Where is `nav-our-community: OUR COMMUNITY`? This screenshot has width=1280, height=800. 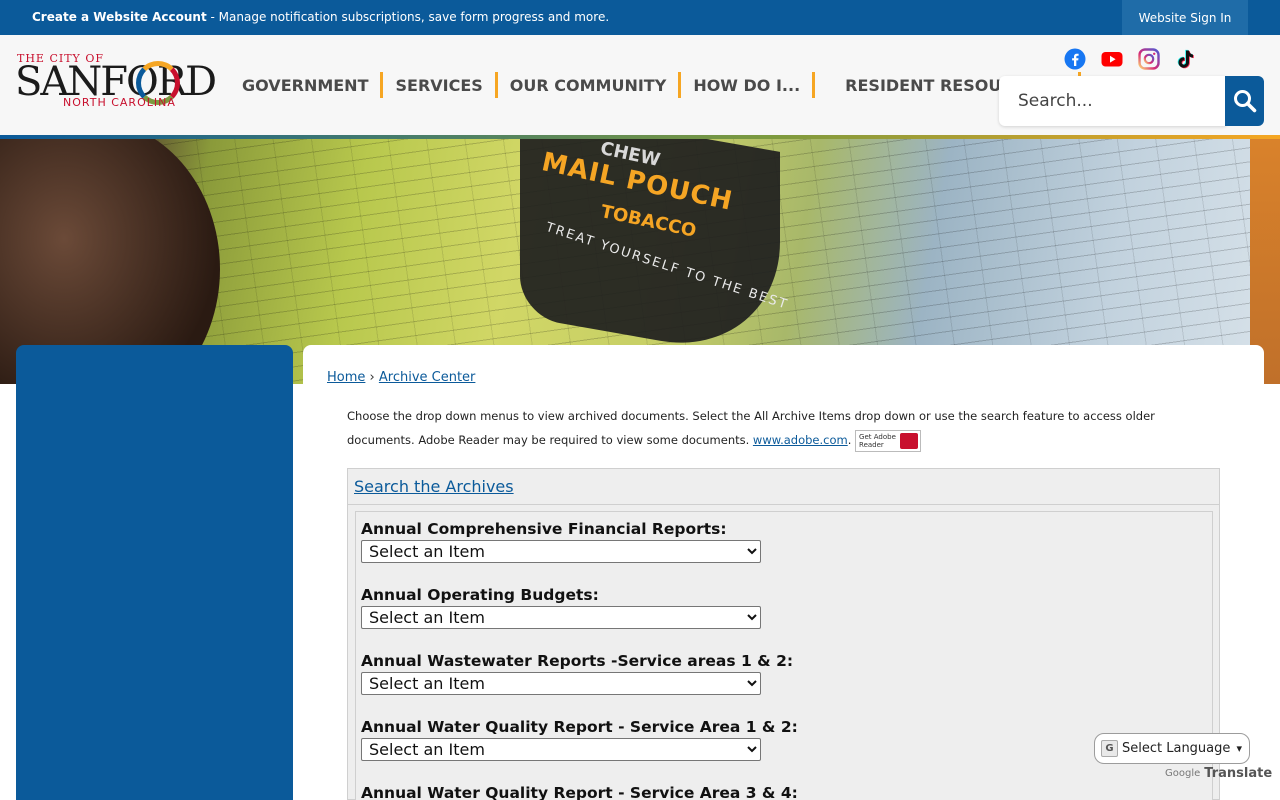 nav-our-community: OUR COMMUNITY is located at coordinates (588, 85).